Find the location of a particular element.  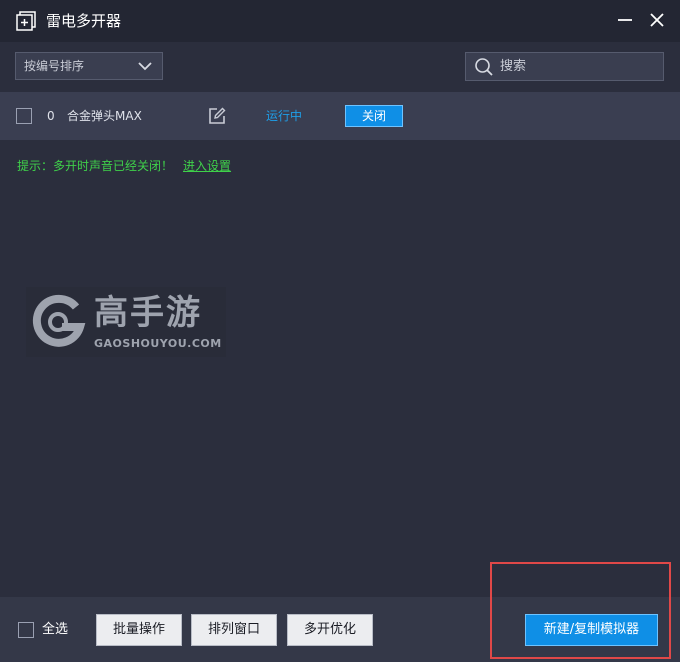

sort-select-value: 按编号排序 is located at coordinates (54, 66).